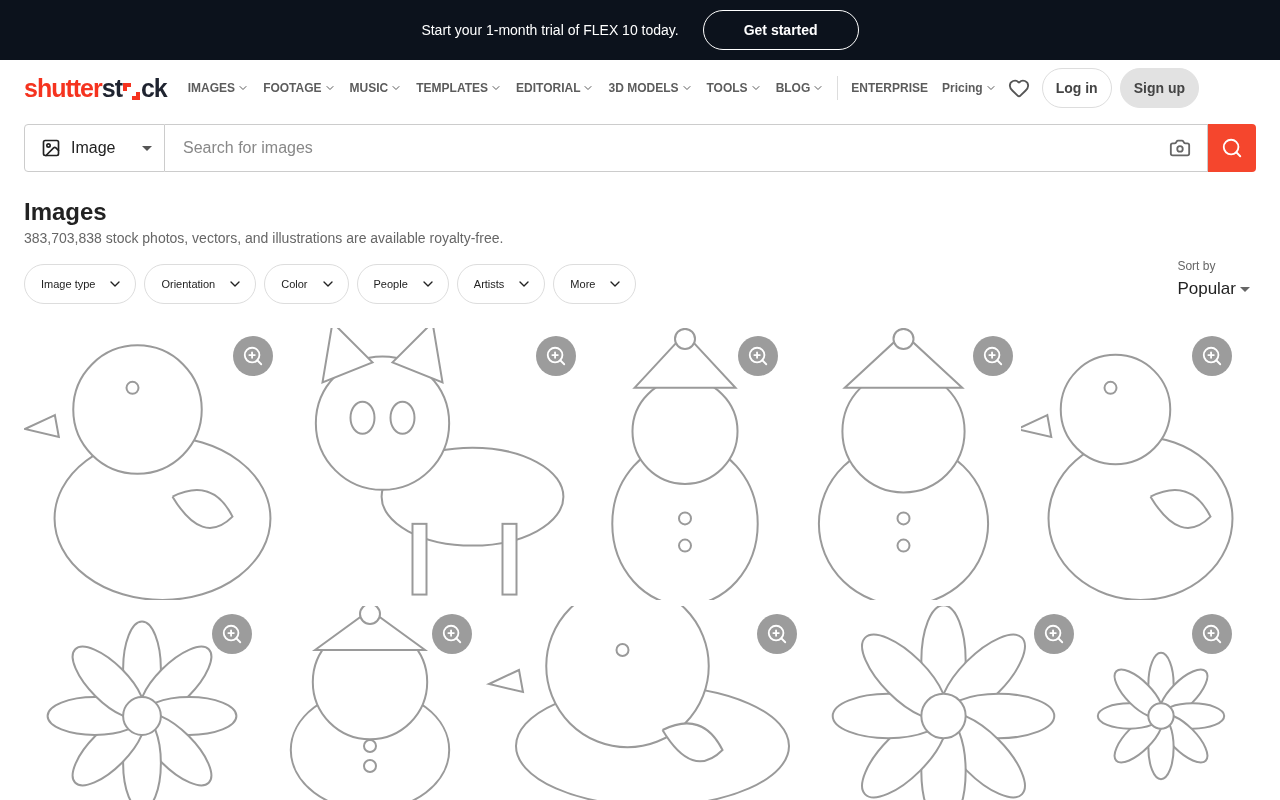  I want to click on signup-button: Sign up, so click(1159, 88).